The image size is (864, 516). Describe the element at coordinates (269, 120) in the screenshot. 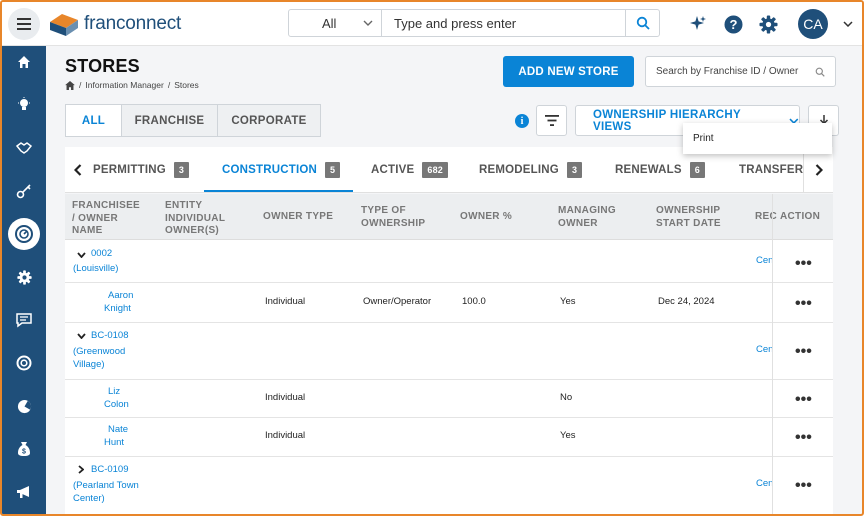

I see `segment-corporate: CORPORATE` at that location.